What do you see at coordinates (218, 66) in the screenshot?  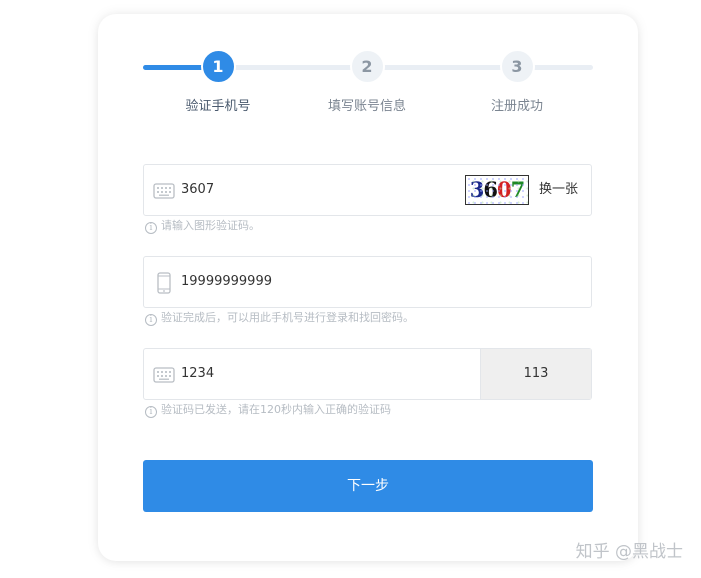 I see `step-number: 1` at bounding box center [218, 66].